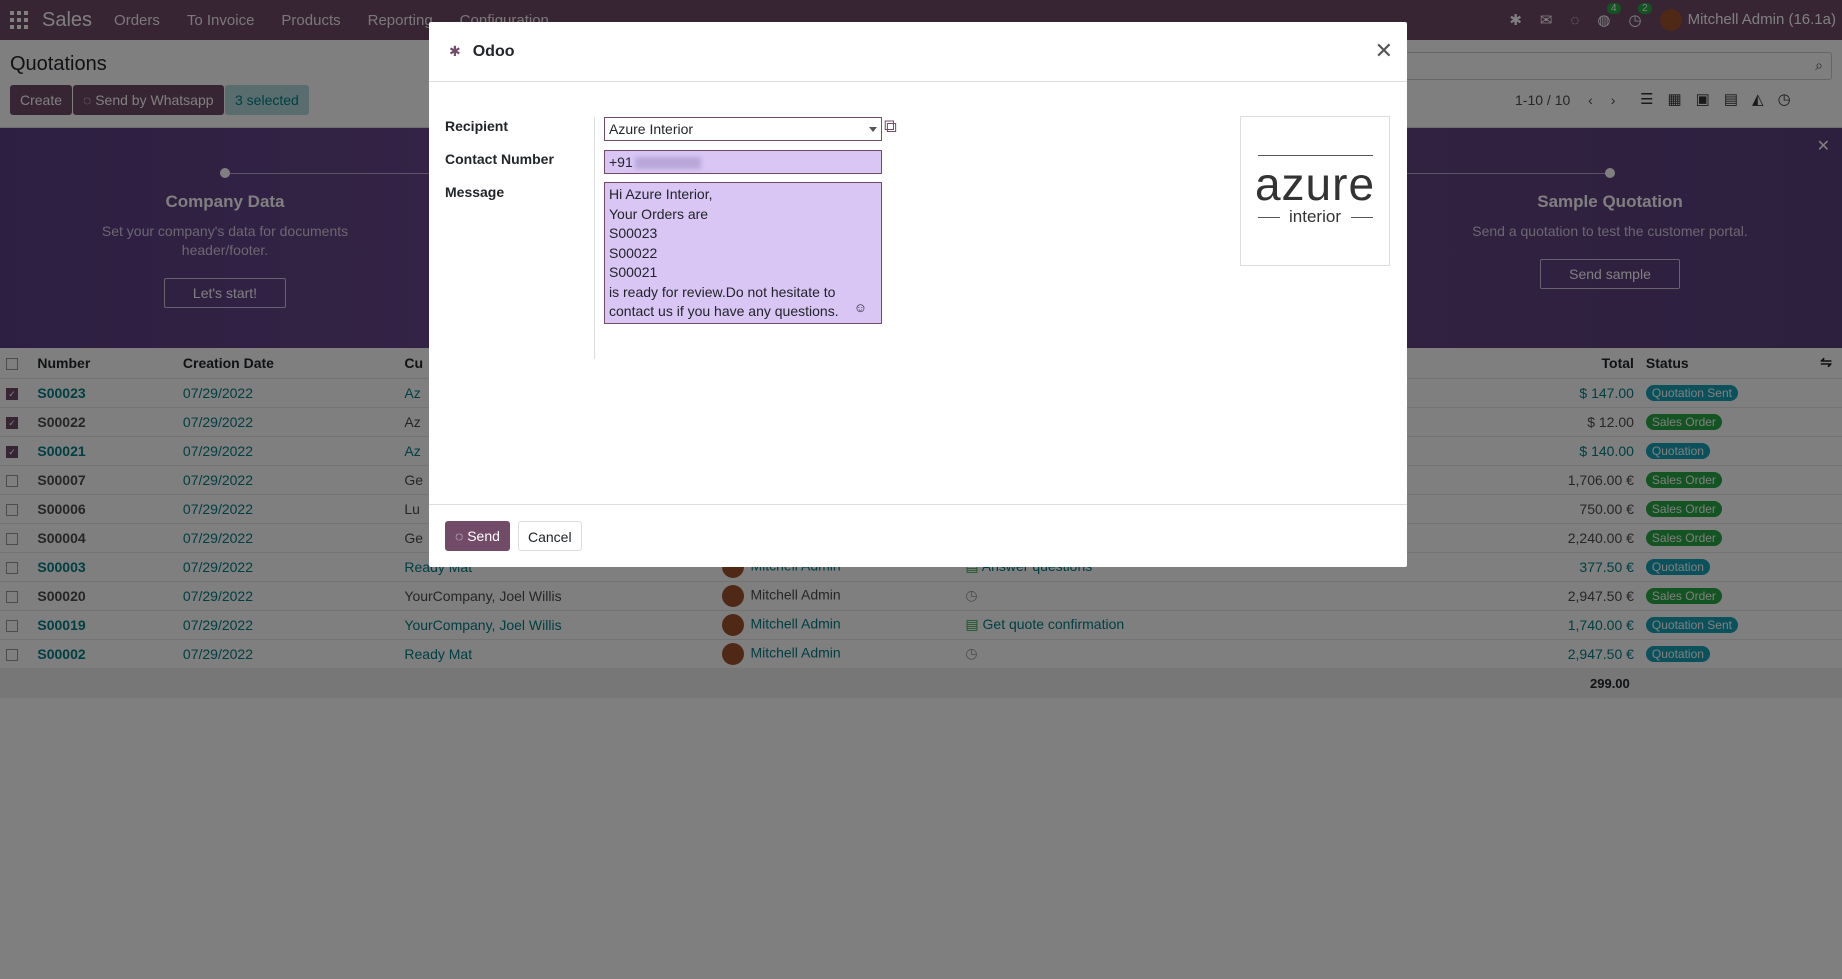 Image resolution: width=1842 pixels, height=979 pixels. Describe the element at coordinates (459, 536) in the screenshot. I see `whatsapp-icon: ◌` at that location.